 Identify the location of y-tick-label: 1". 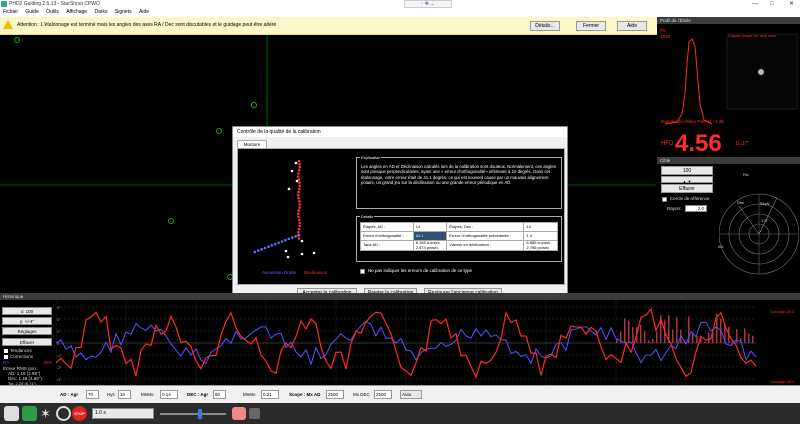
(59, 332).